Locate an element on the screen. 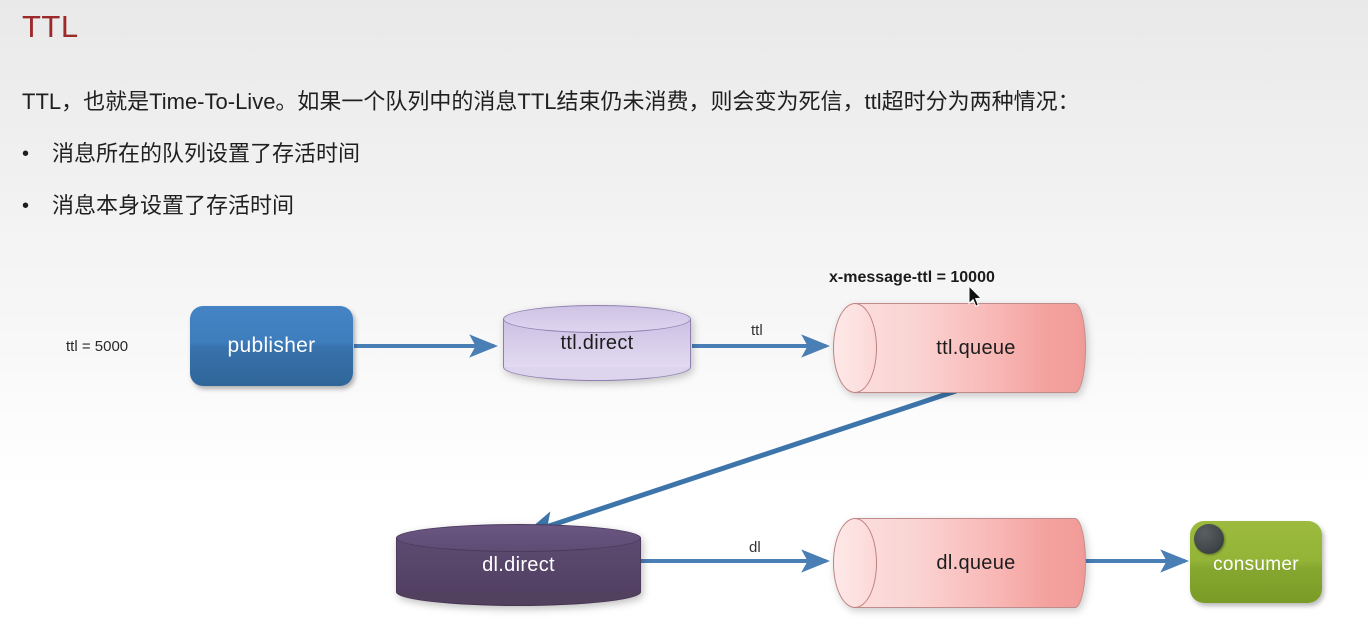 The width and height of the screenshot is (1368, 624). edge-label-dl: dl is located at coordinates (755, 547).